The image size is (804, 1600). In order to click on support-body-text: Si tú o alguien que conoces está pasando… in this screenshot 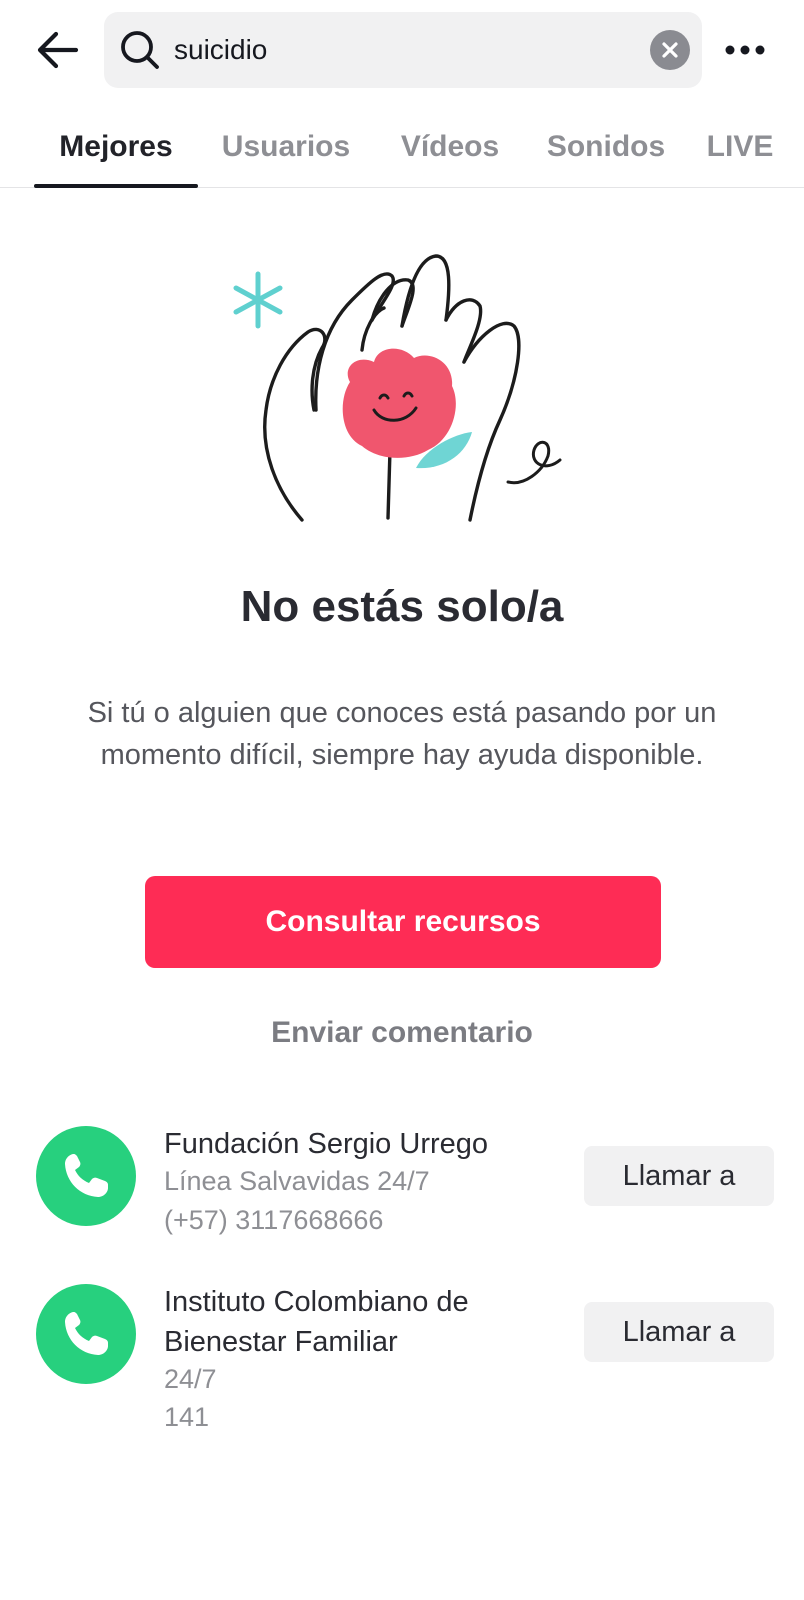, I will do `click(402, 734)`.